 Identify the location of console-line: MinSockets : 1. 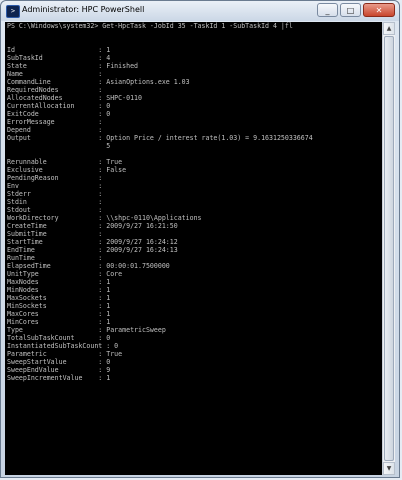
(59, 306).